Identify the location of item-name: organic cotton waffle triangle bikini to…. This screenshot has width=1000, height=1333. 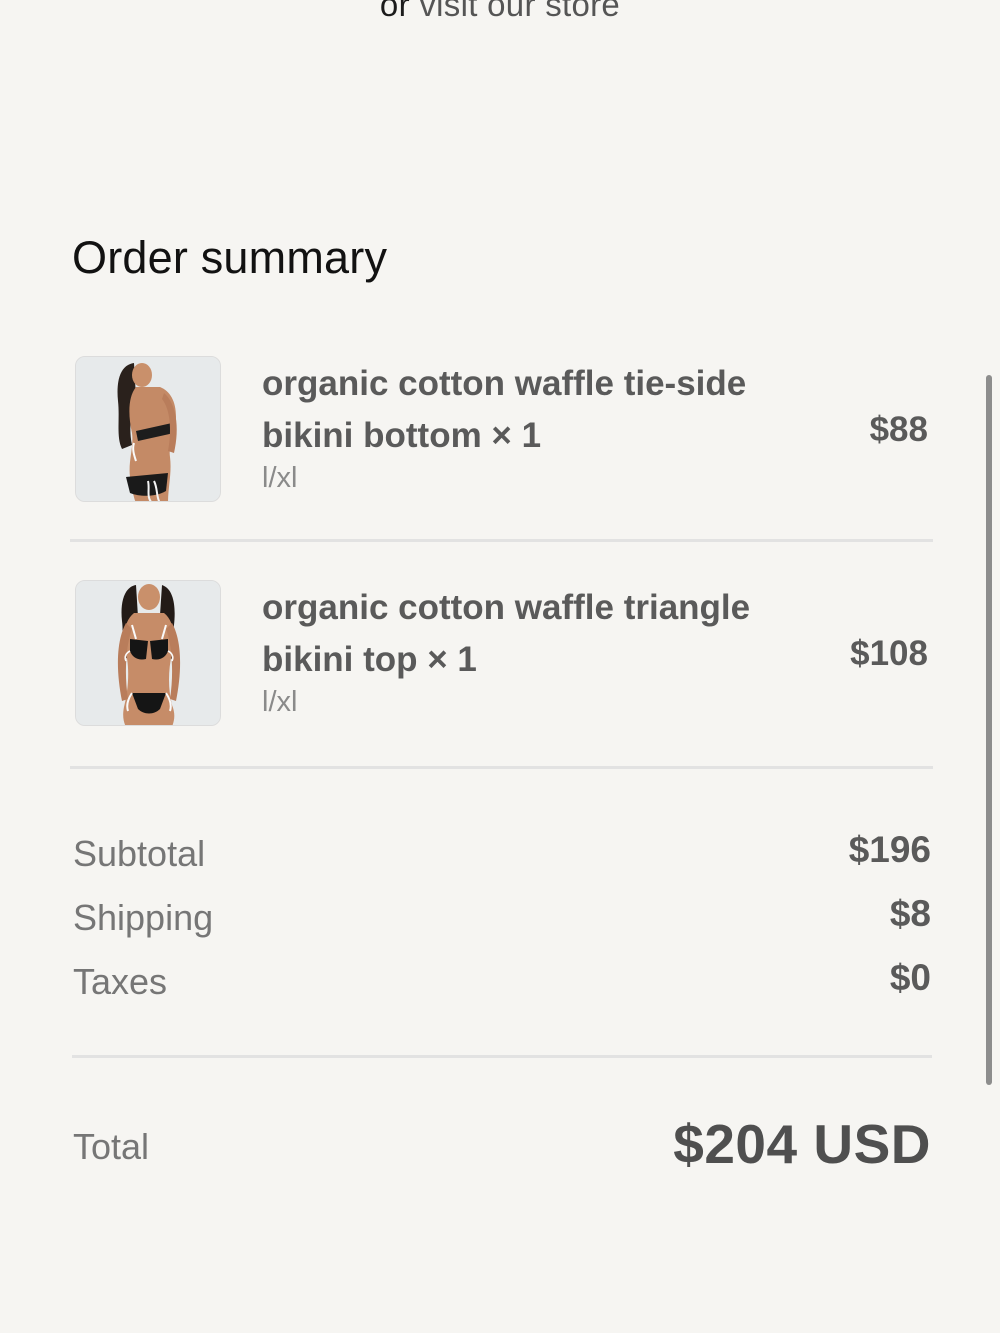
(506, 633).